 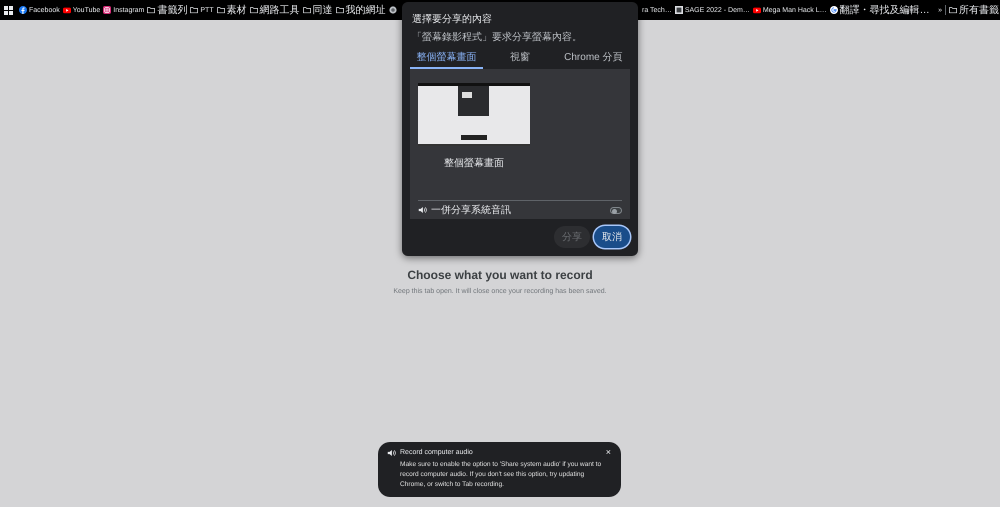 I want to click on page-heading: Choose what you want to record, so click(x=500, y=275).